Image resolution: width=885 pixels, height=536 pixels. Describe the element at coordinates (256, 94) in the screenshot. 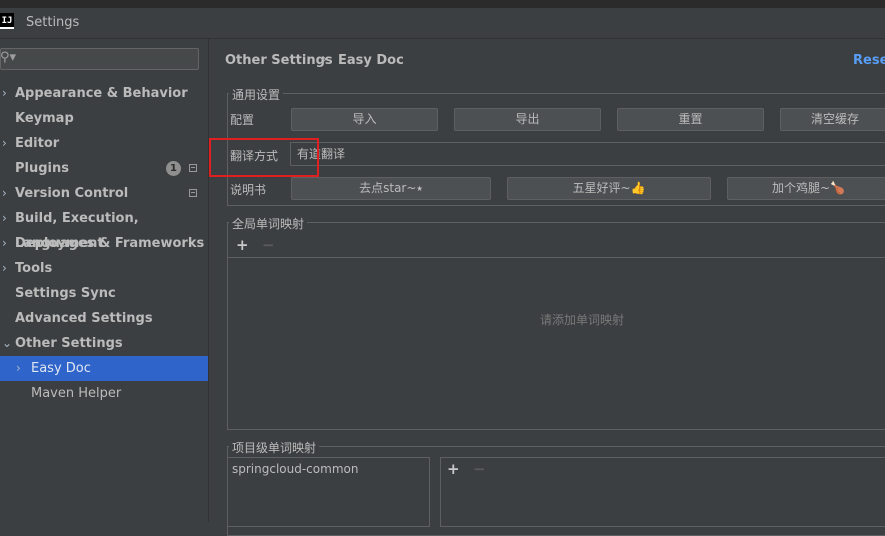

I see `general-settings-title: 通用设置` at that location.